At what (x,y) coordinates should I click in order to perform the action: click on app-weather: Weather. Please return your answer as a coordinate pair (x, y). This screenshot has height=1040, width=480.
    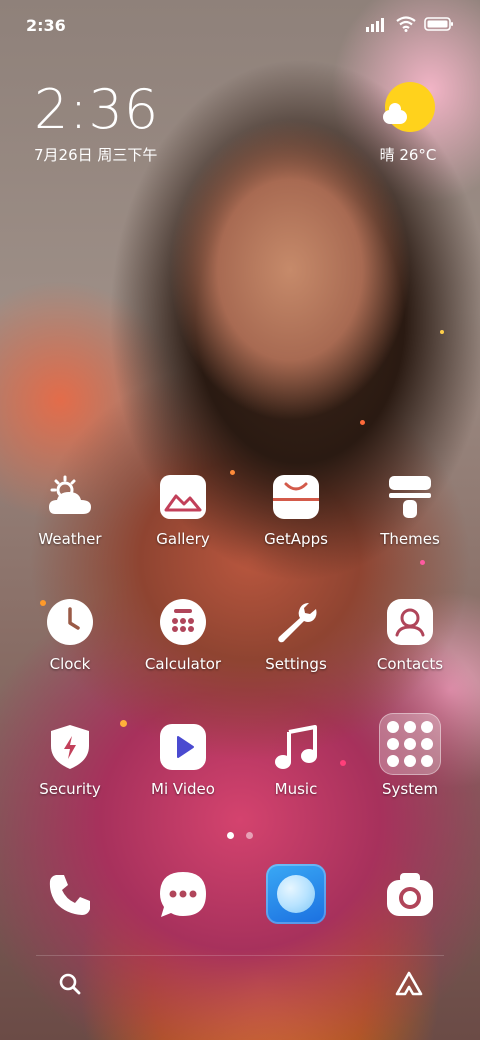
    Looking at the image, I should click on (70, 510).